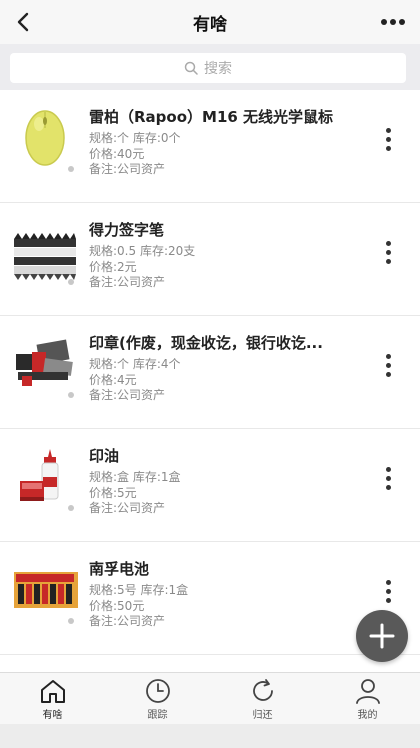 The height and width of the screenshot is (748, 420). What do you see at coordinates (44, 362) in the screenshot?
I see `stamps-image` at bounding box center [44, 362].